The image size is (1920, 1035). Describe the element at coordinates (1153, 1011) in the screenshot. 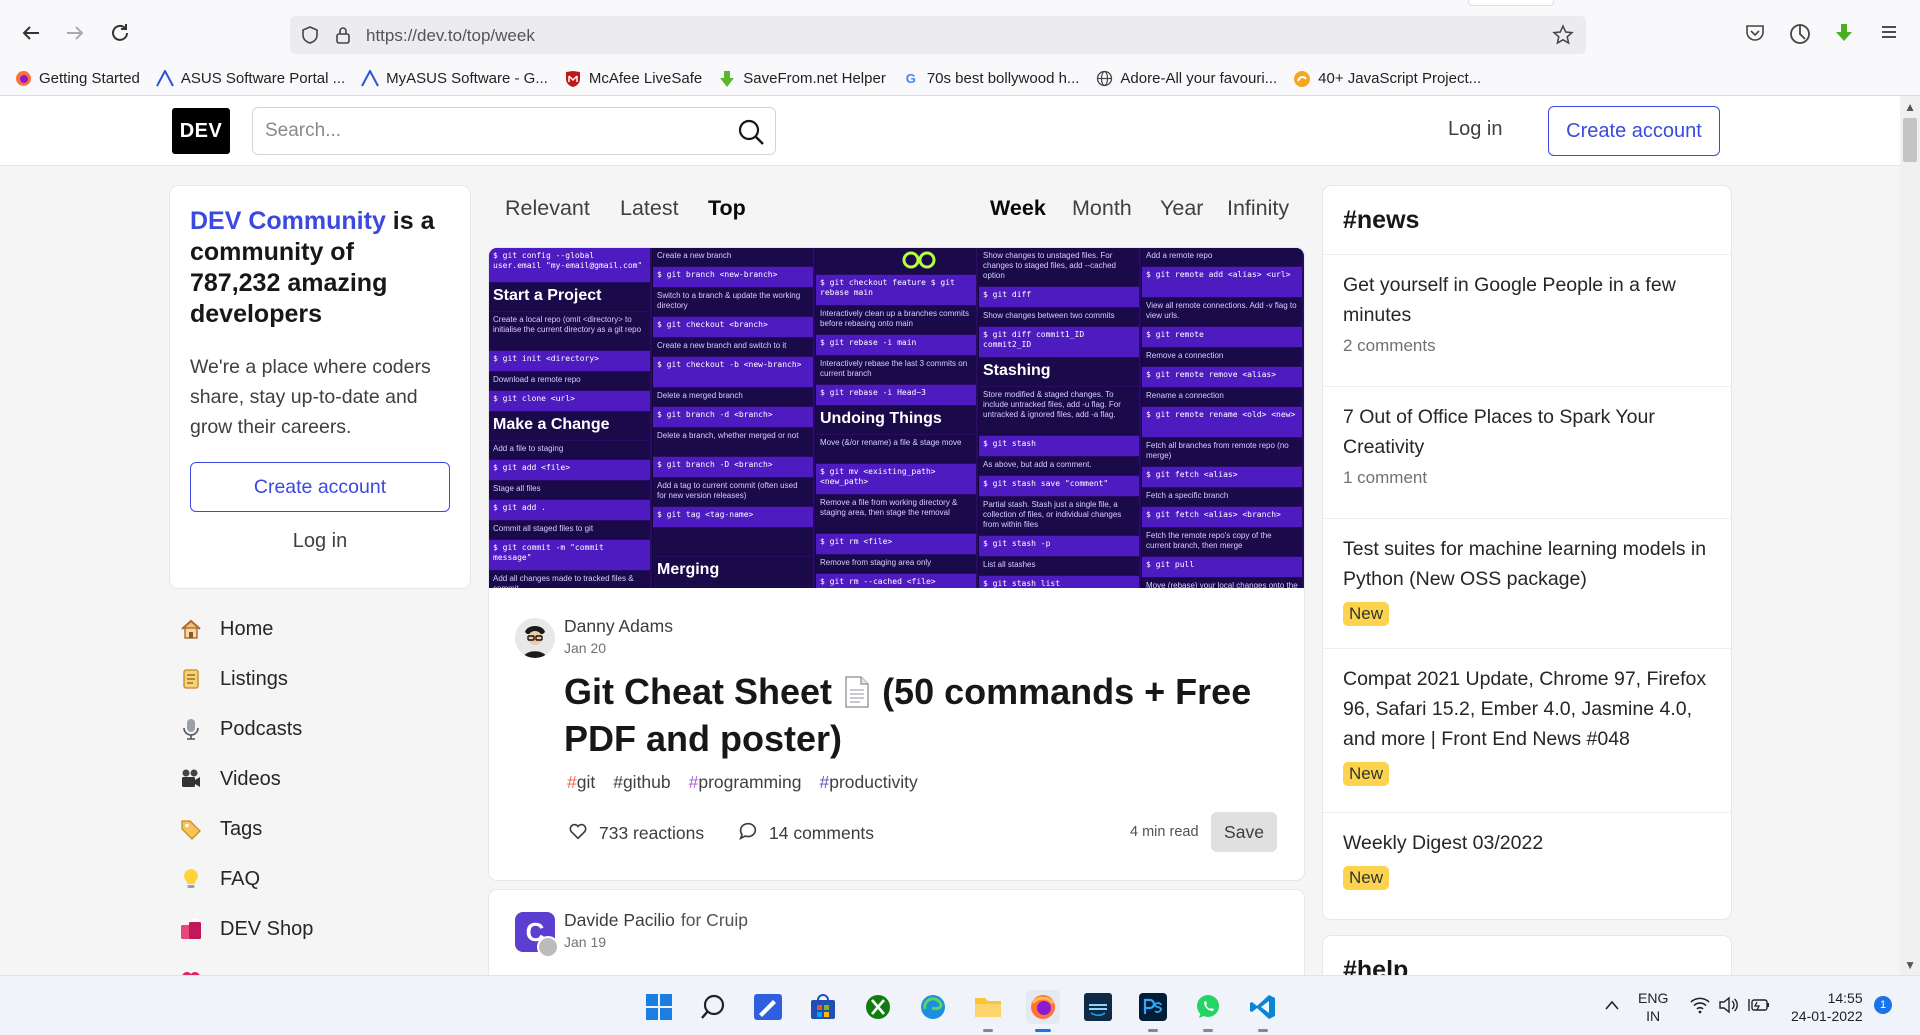

I see `photoshop-icon` at that location.